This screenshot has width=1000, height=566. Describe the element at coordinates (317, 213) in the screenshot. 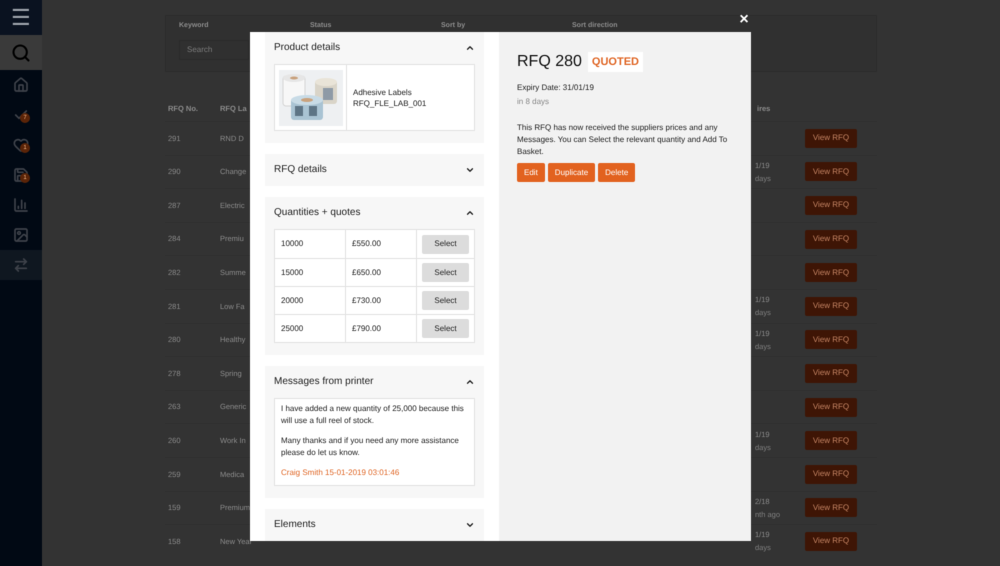

I see `section-title: Quantities + quotes` at that location.